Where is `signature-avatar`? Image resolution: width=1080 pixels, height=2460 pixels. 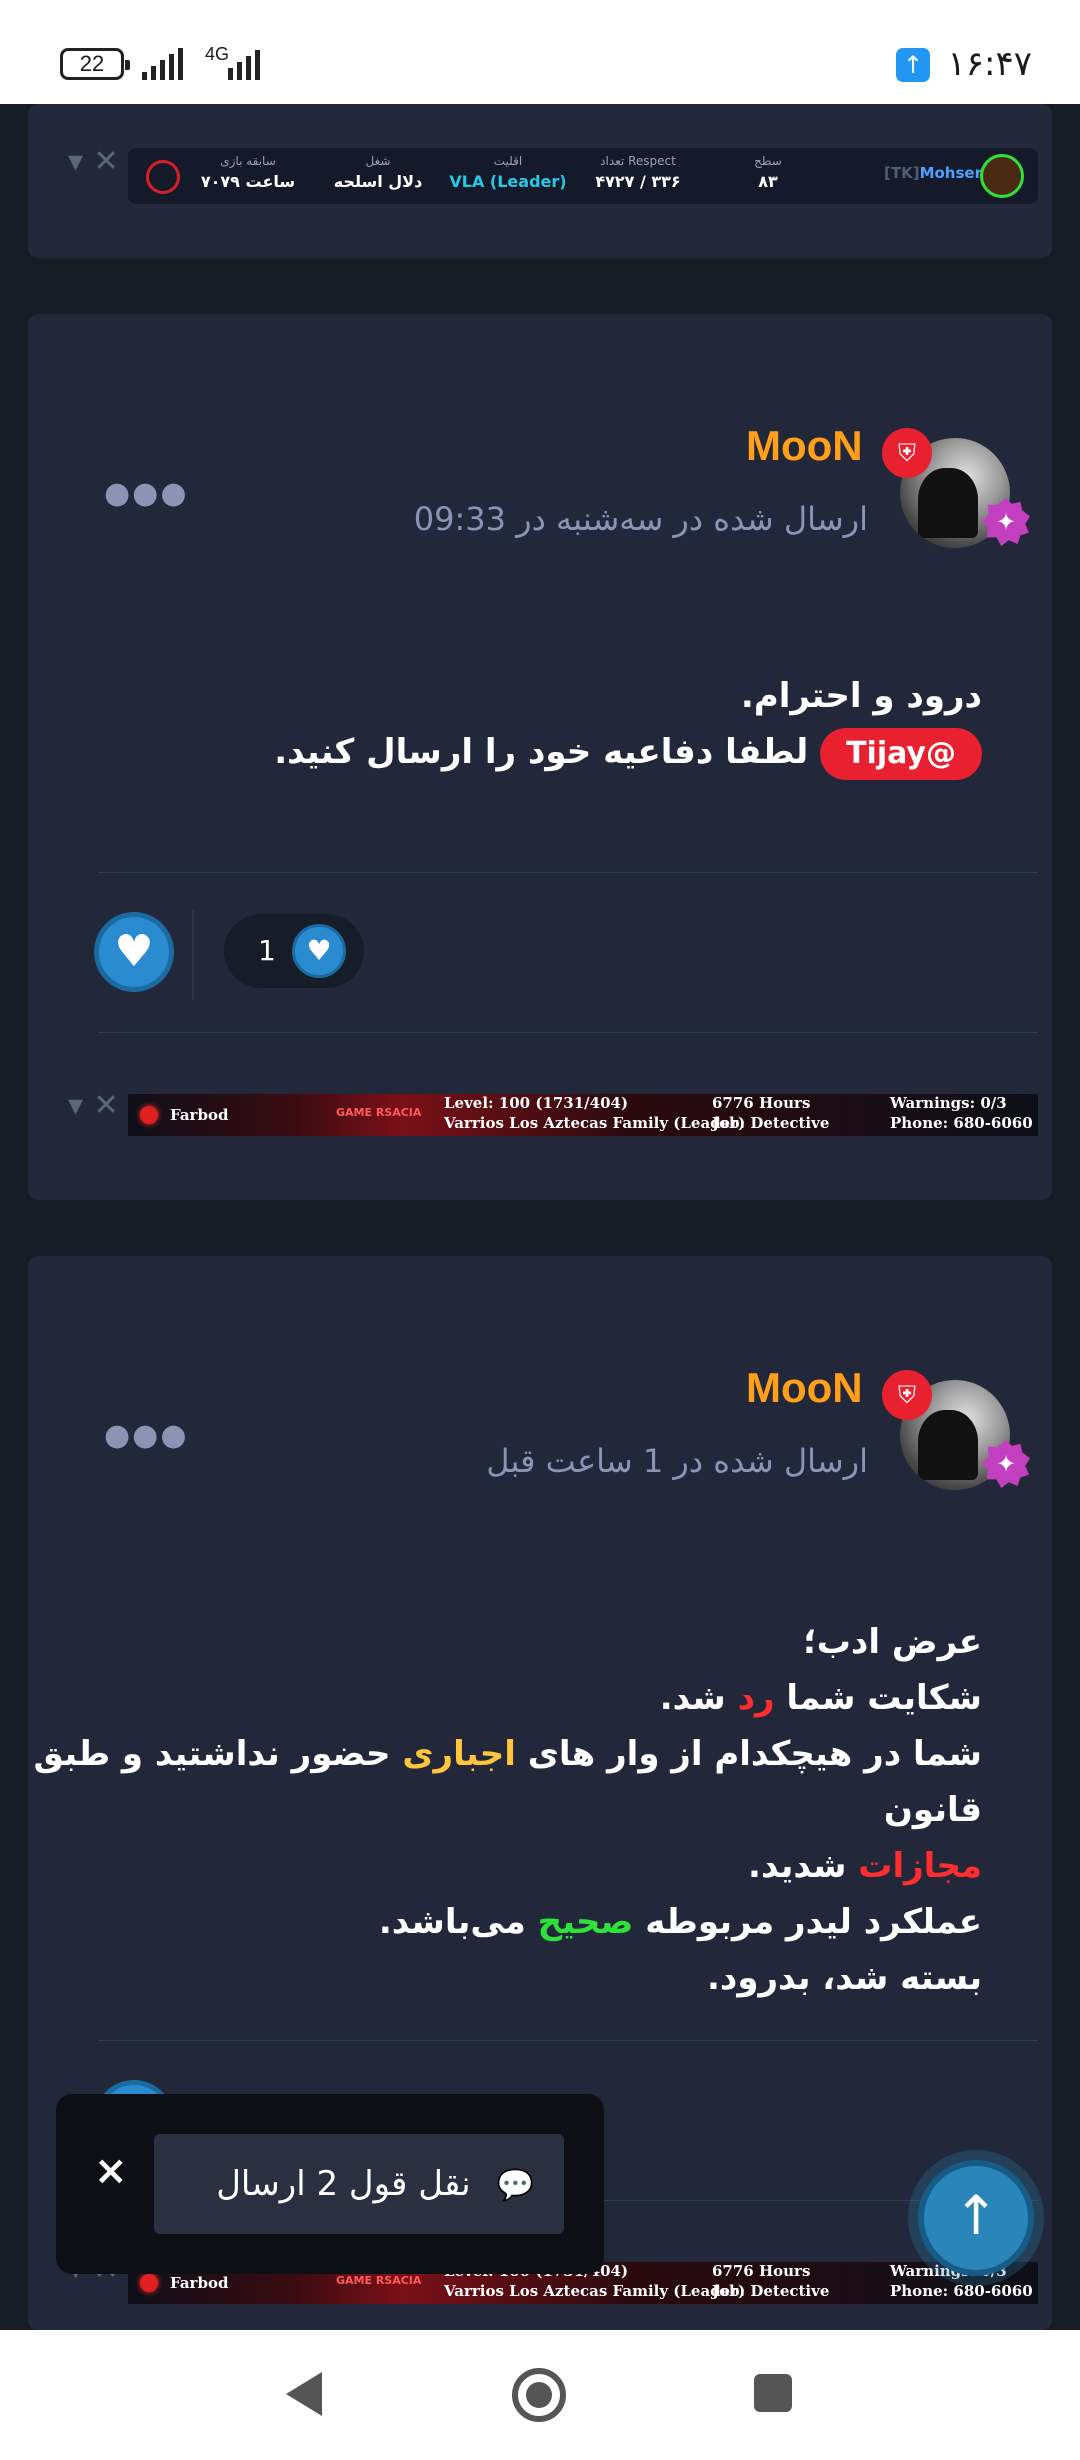 signature-avatar is located at coordinates (1002, 176).